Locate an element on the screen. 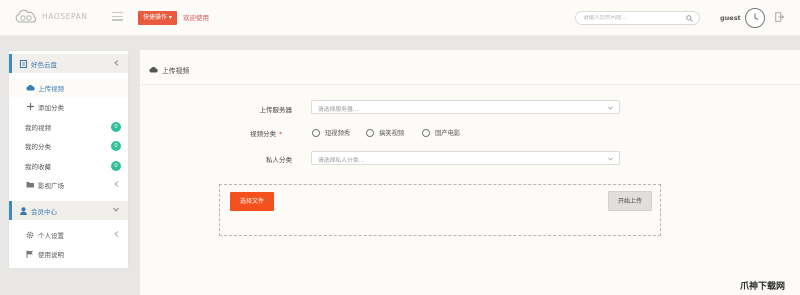 This screenshot has height=295, width=800. avatar is located at coordinates (755, 18).